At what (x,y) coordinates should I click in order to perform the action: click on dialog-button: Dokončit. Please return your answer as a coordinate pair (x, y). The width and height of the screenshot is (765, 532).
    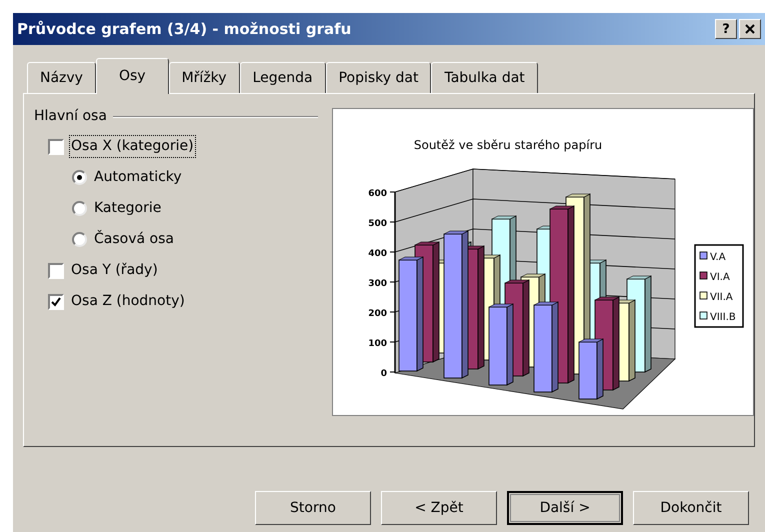
    Looking at the image, I should click on (691, 508).